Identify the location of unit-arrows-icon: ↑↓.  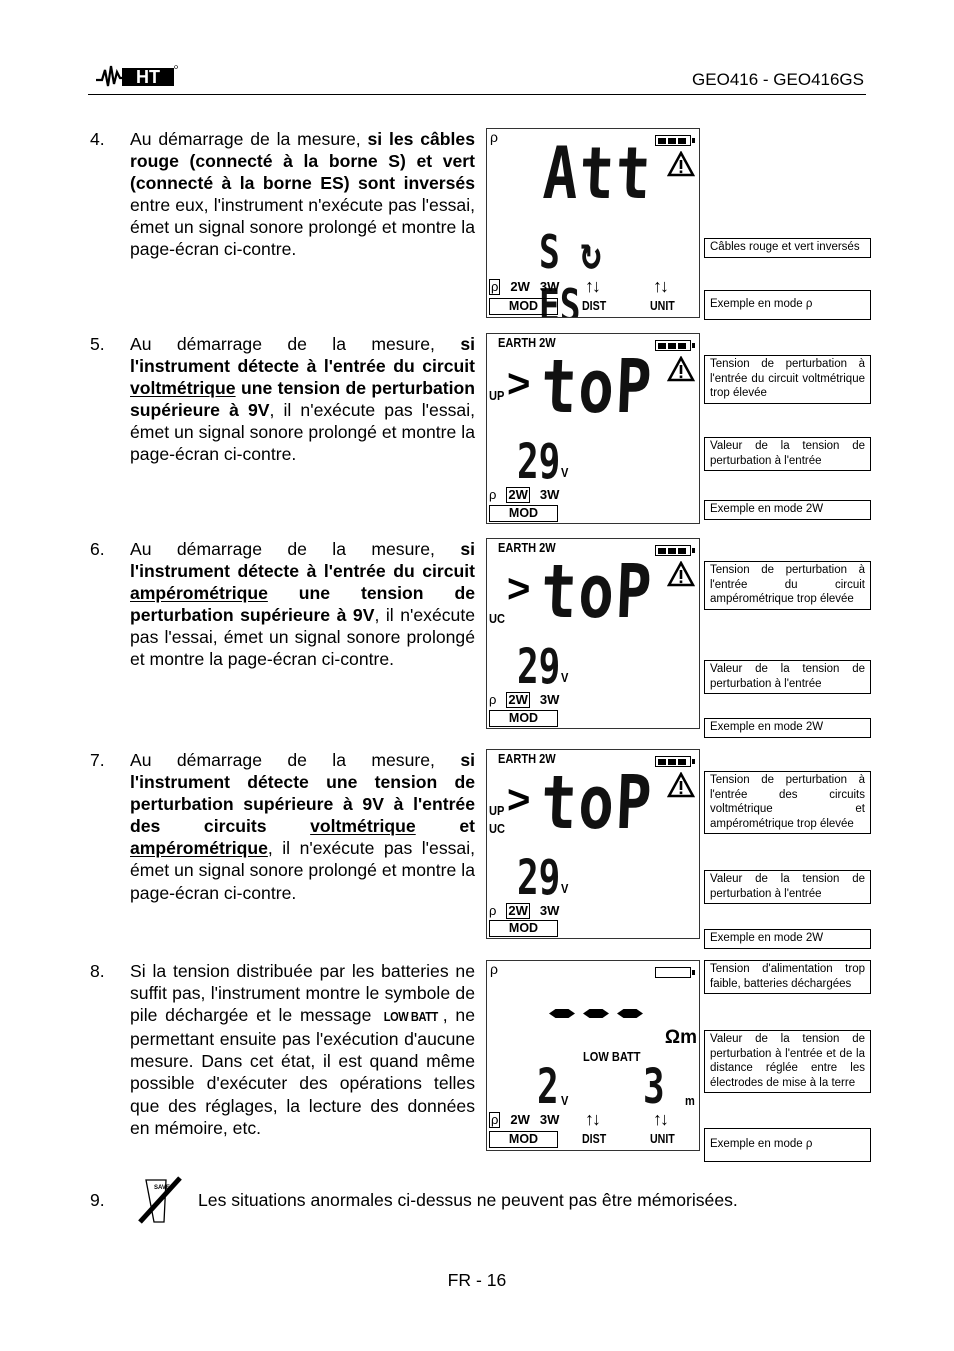
(661, 1119).